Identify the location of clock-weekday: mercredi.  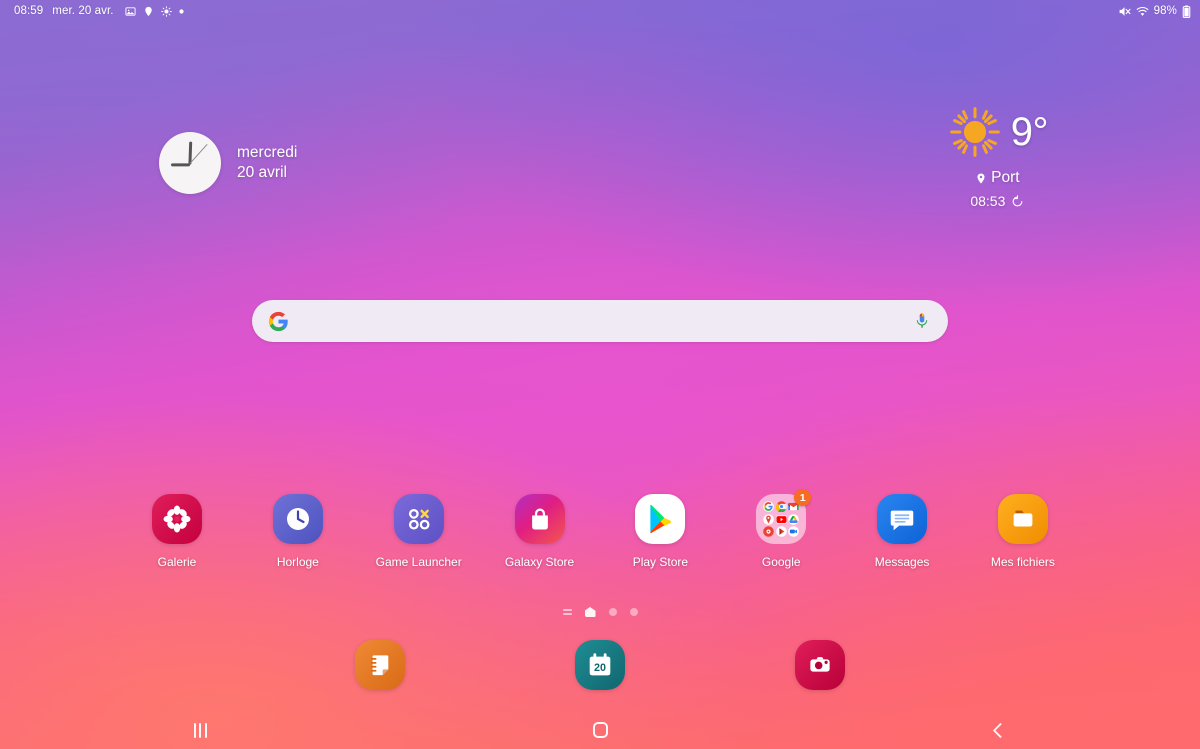
(267, 152).